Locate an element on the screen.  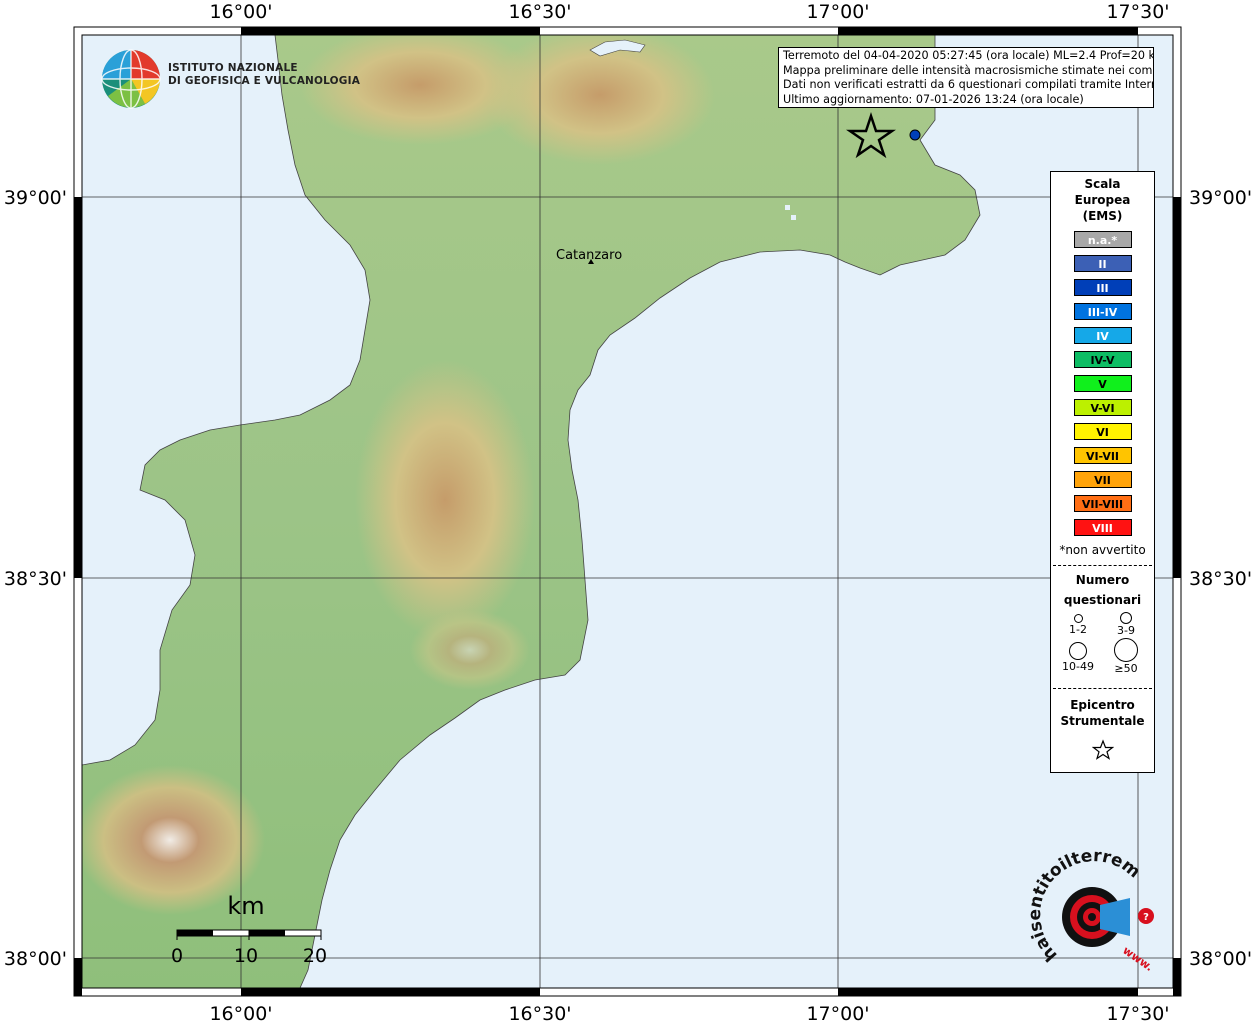
count-class-label: 3-9 is located at coordinates (1126, 630).